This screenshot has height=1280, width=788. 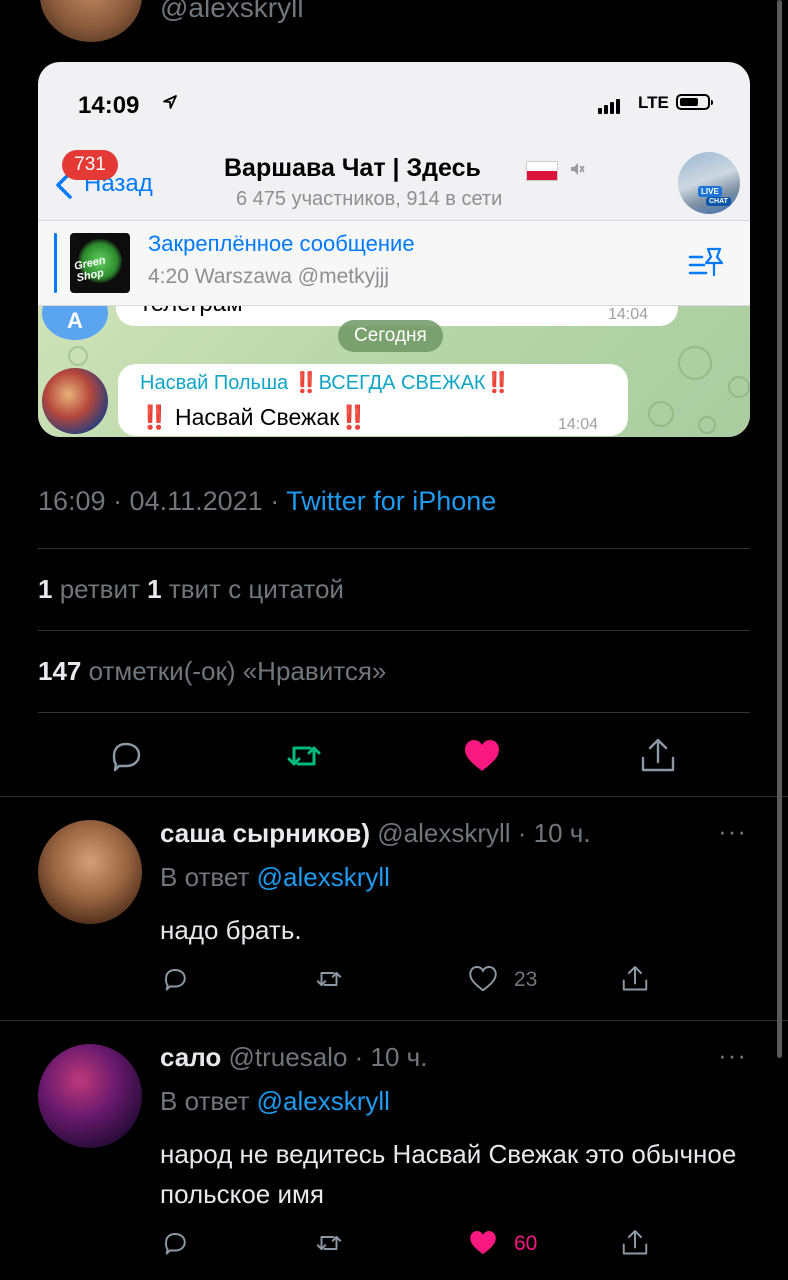 I want to click on chat-avatar: LIVE CHAT, so click(x=709, y=183).